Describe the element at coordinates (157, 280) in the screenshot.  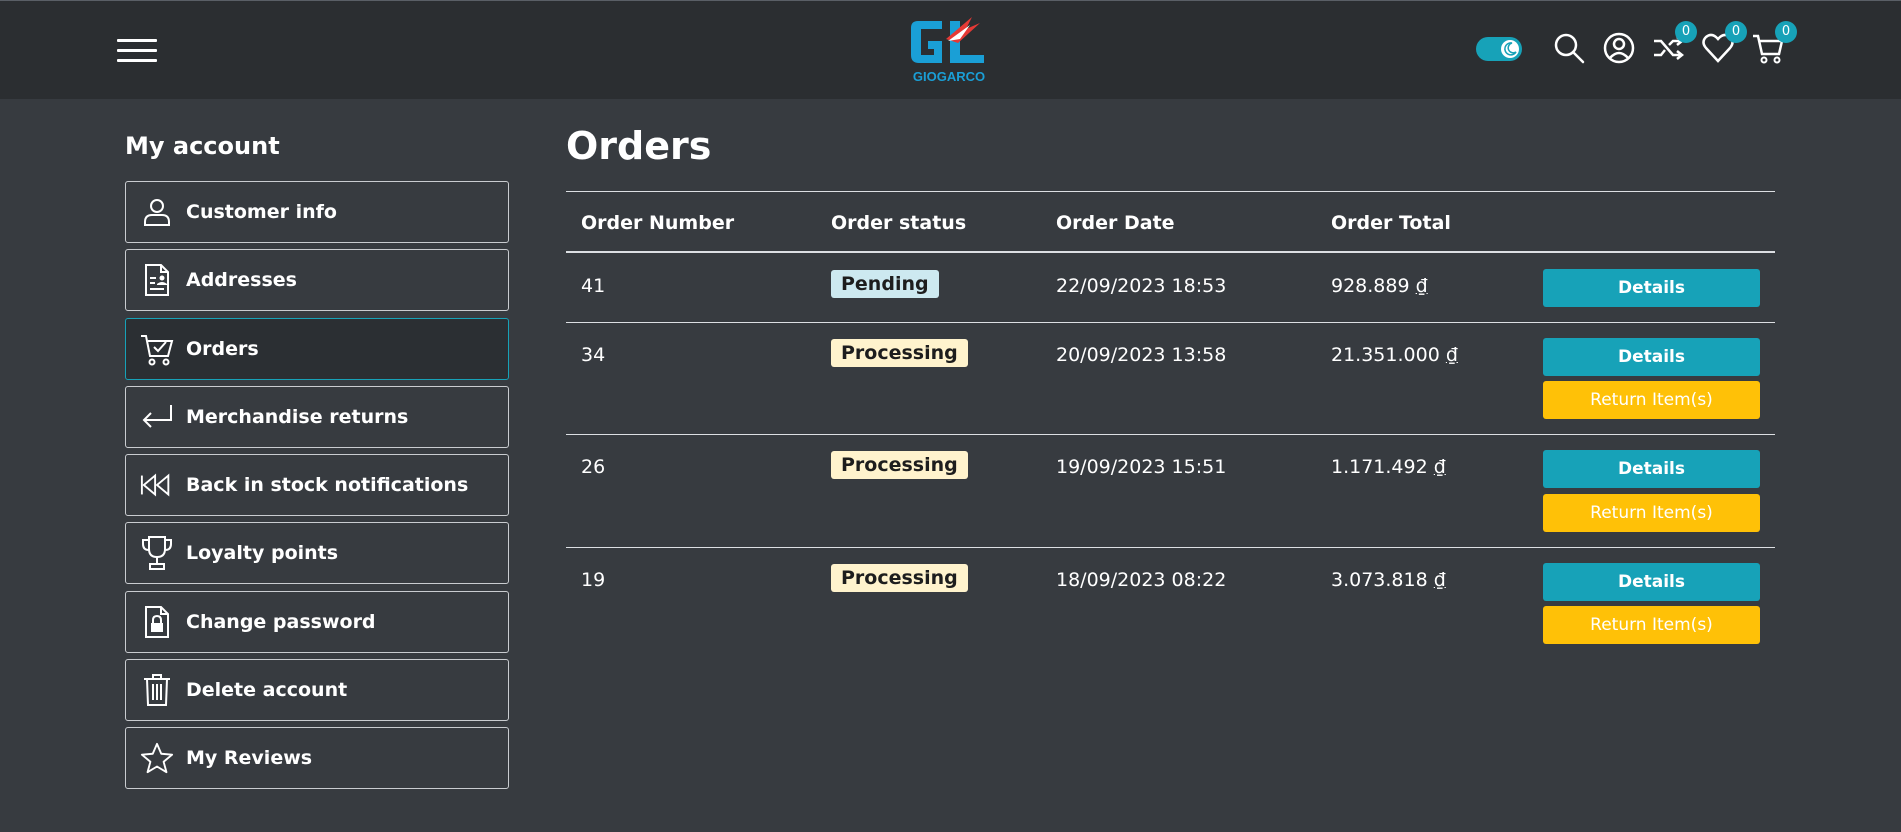
I see `address-document-icon` at that location.